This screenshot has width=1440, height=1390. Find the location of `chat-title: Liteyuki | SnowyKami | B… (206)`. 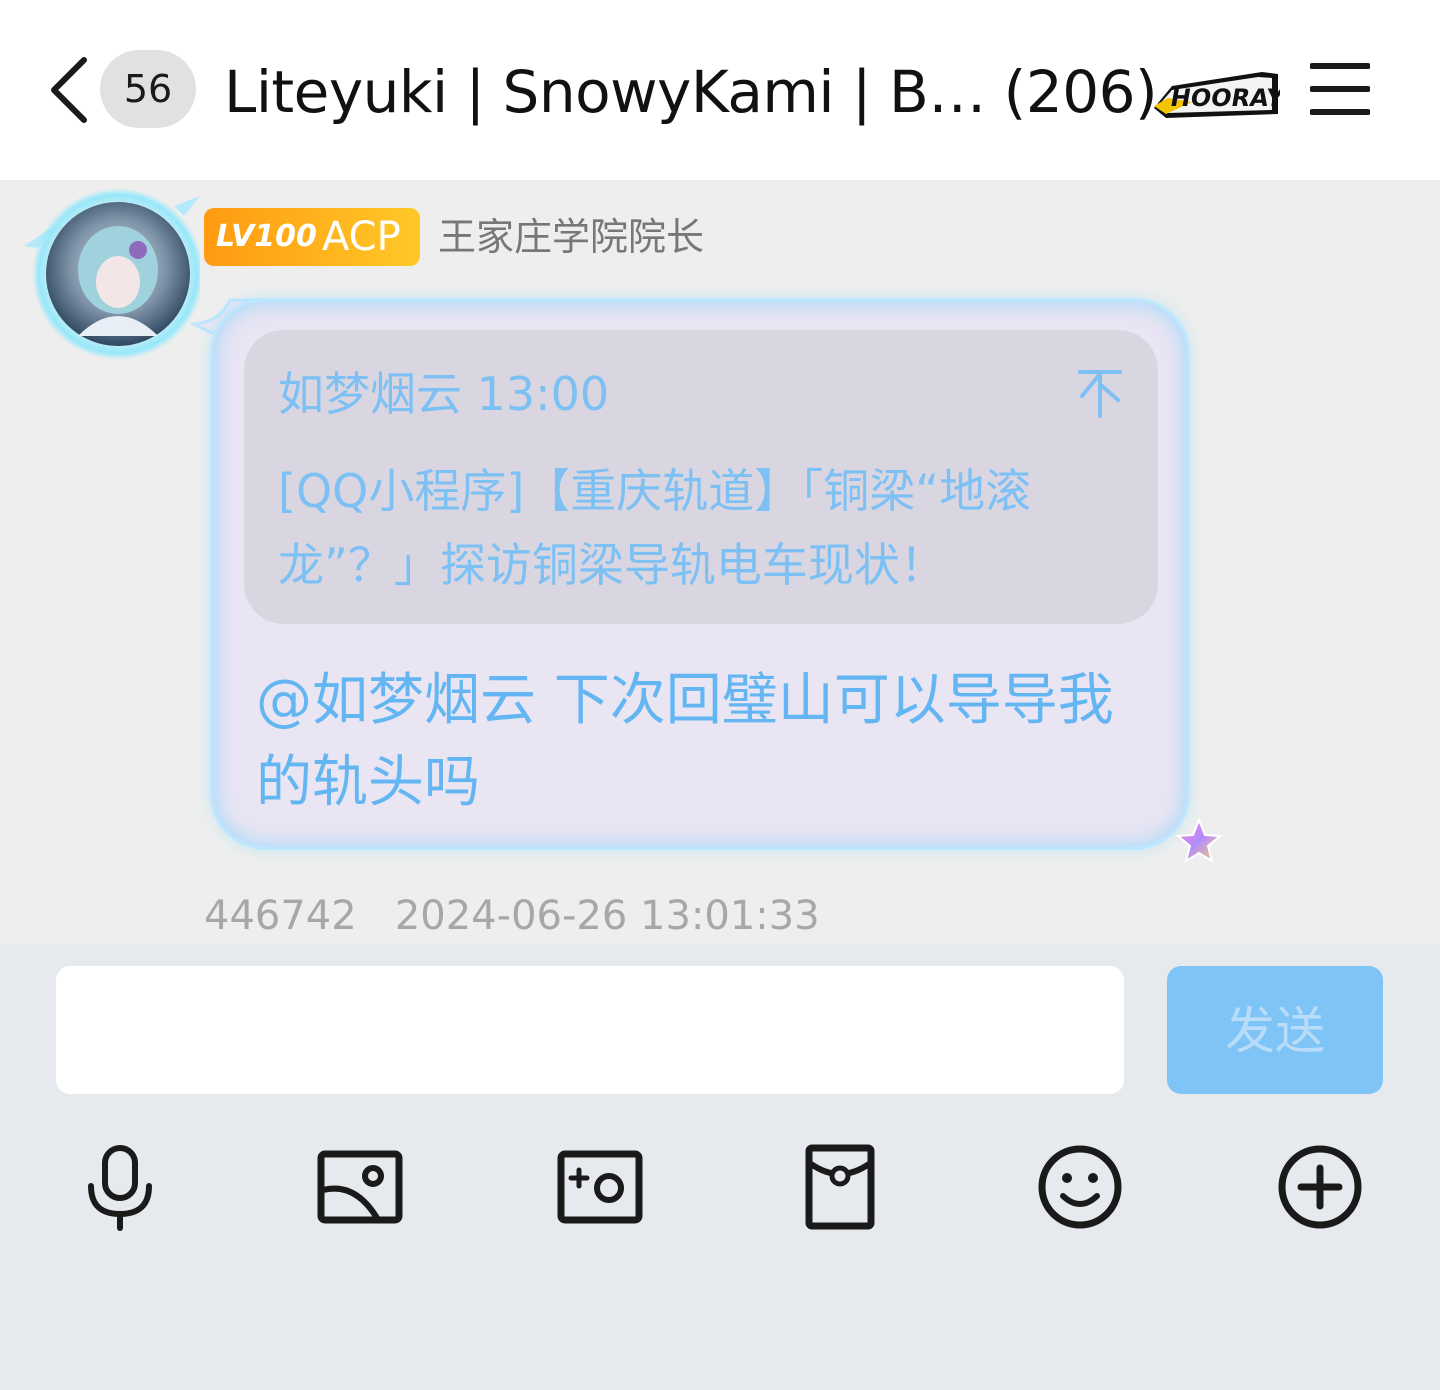

chat-title: Liteyuki | SnowyKami | B… (206) is located at coordinates (691, 92).